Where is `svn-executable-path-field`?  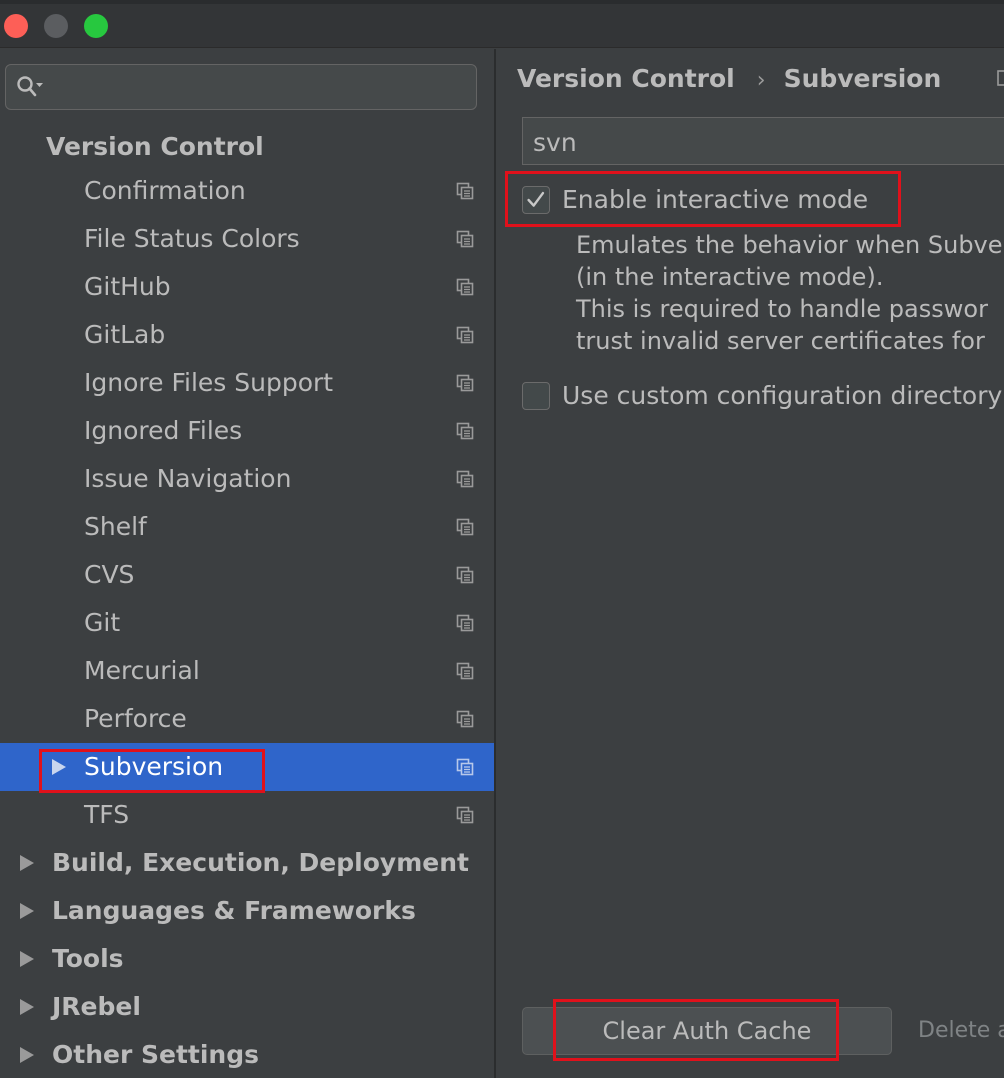
svn-executable-path-field is located at coordinates (763, 141).